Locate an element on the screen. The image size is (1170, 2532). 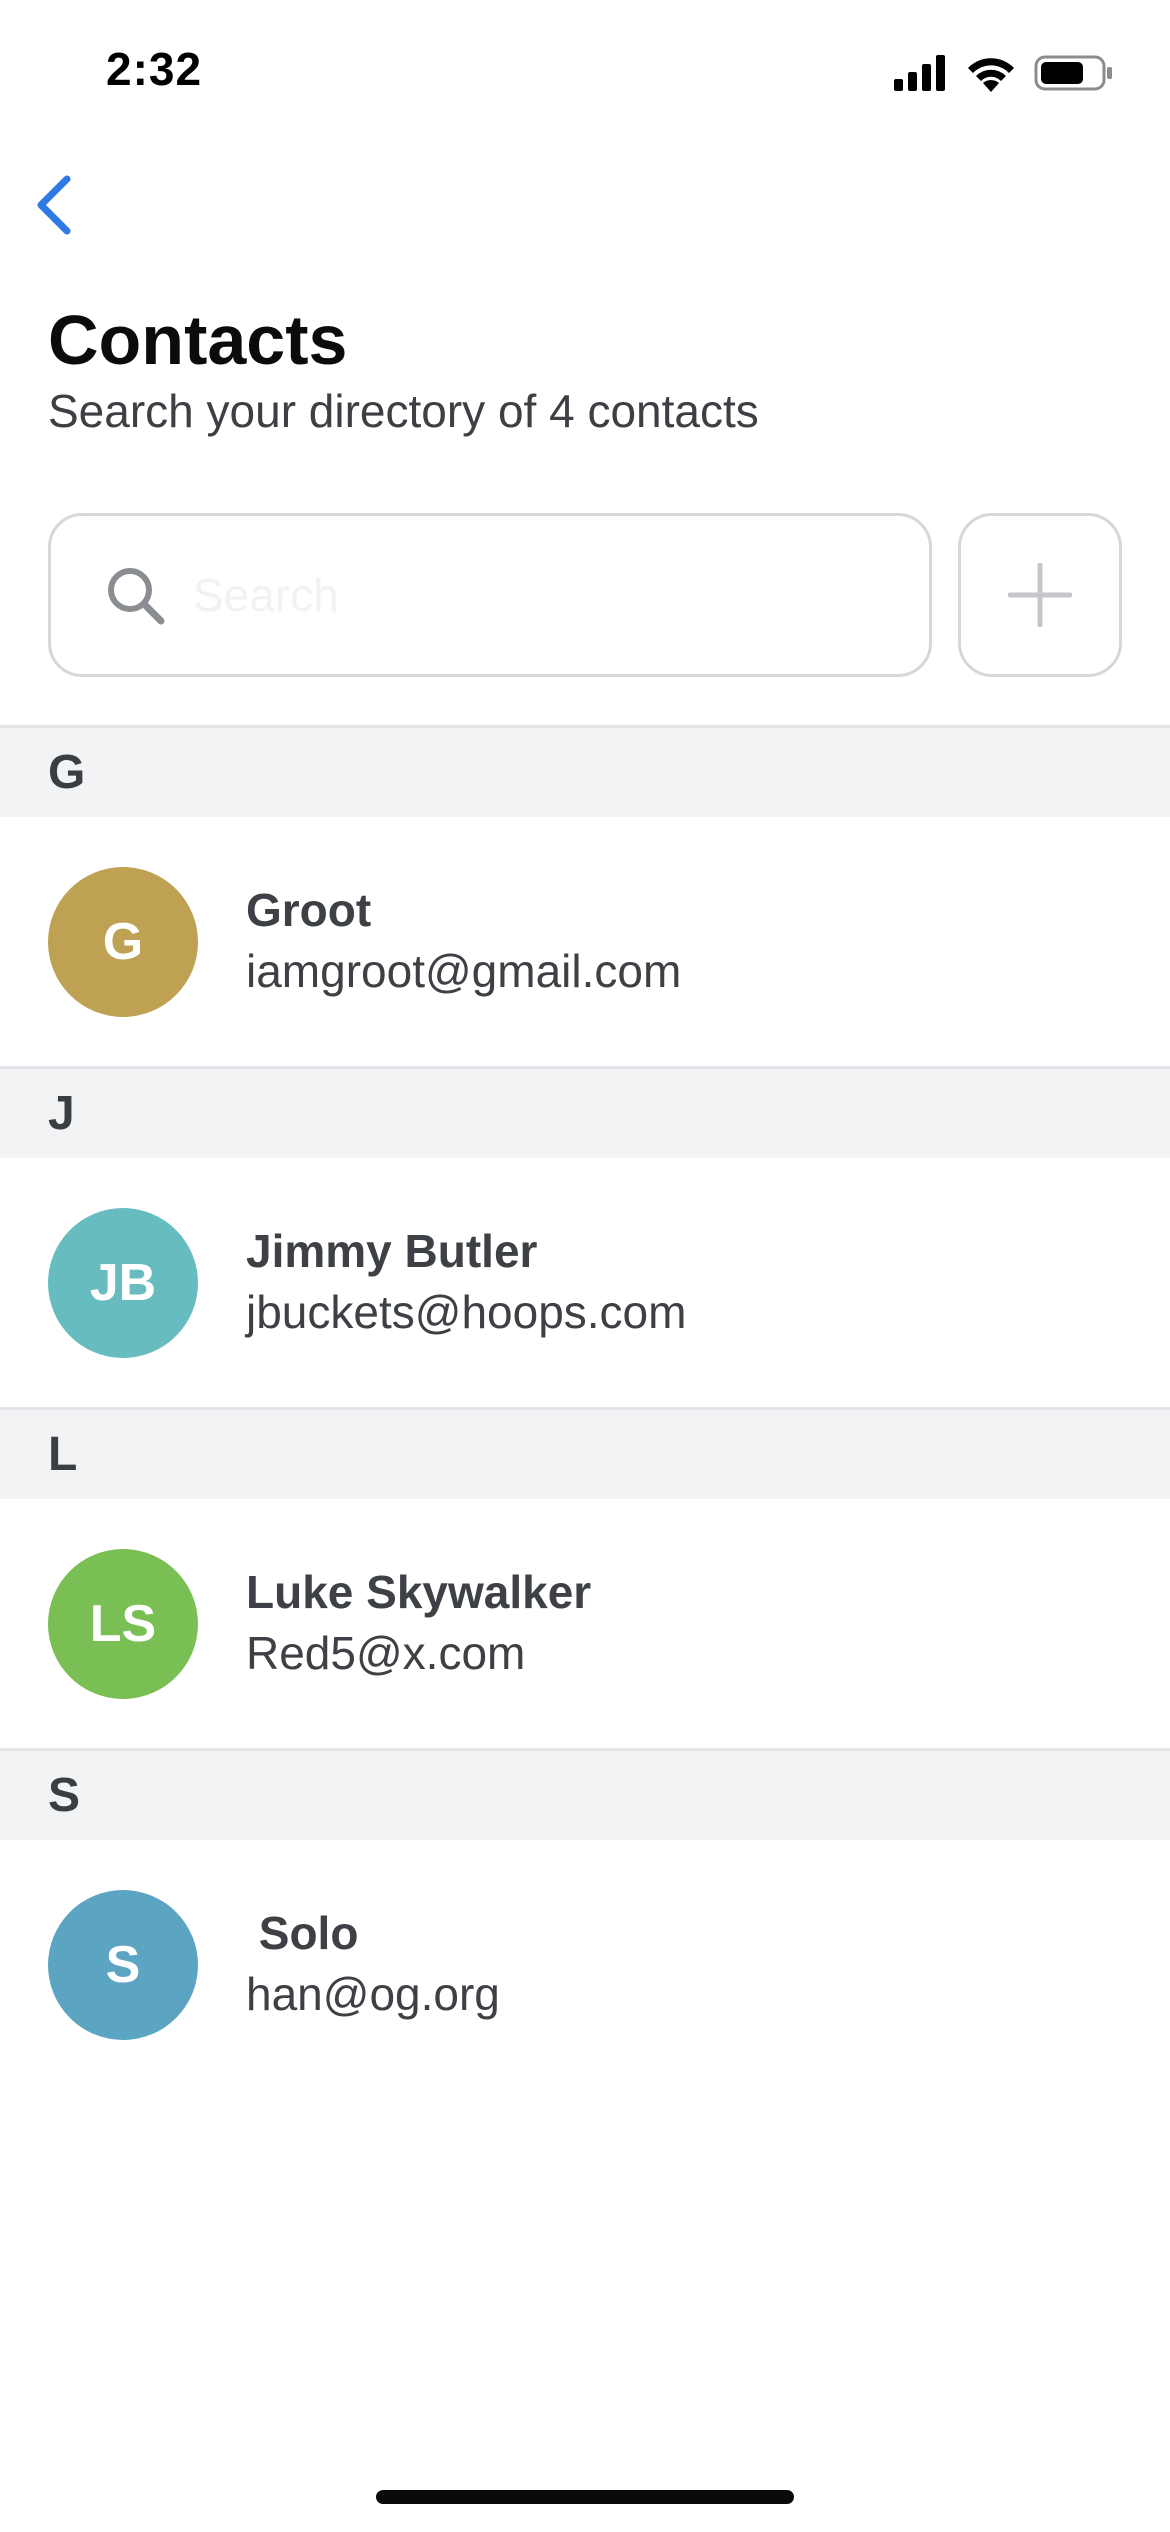
avatar-initials: JB is located at coordinates (123, 1282).